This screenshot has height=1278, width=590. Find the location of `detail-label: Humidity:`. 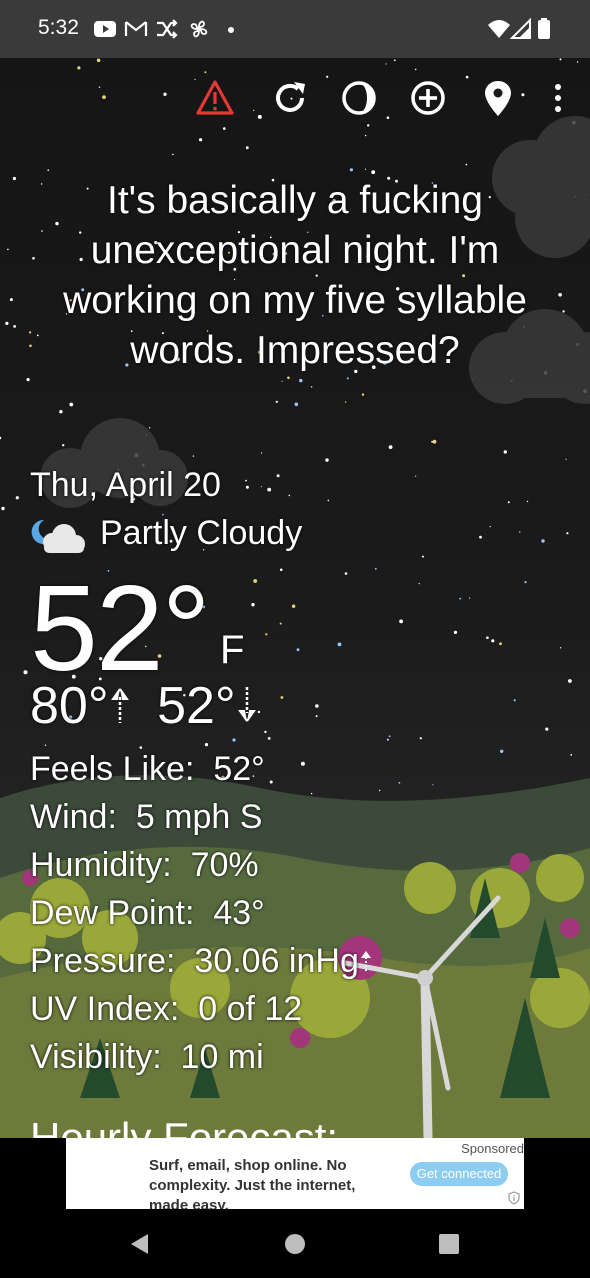

detail-label: Humidity: is located at coordinates (101, 865).